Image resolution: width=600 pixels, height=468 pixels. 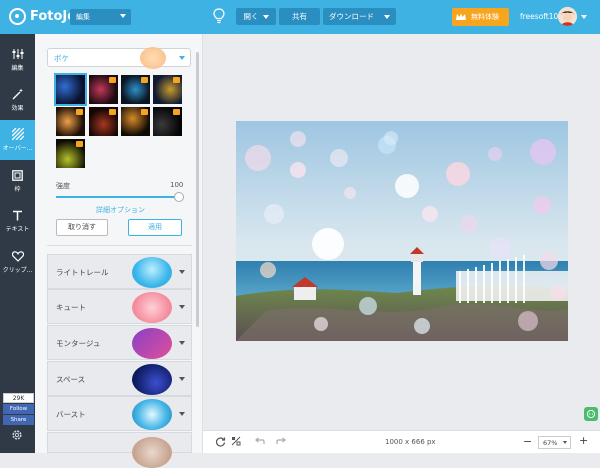 What do you see at coordinates (61, 58) in the screenshot?
I see `overlay-category-label: ボケ` at bounding box center [61, 58].